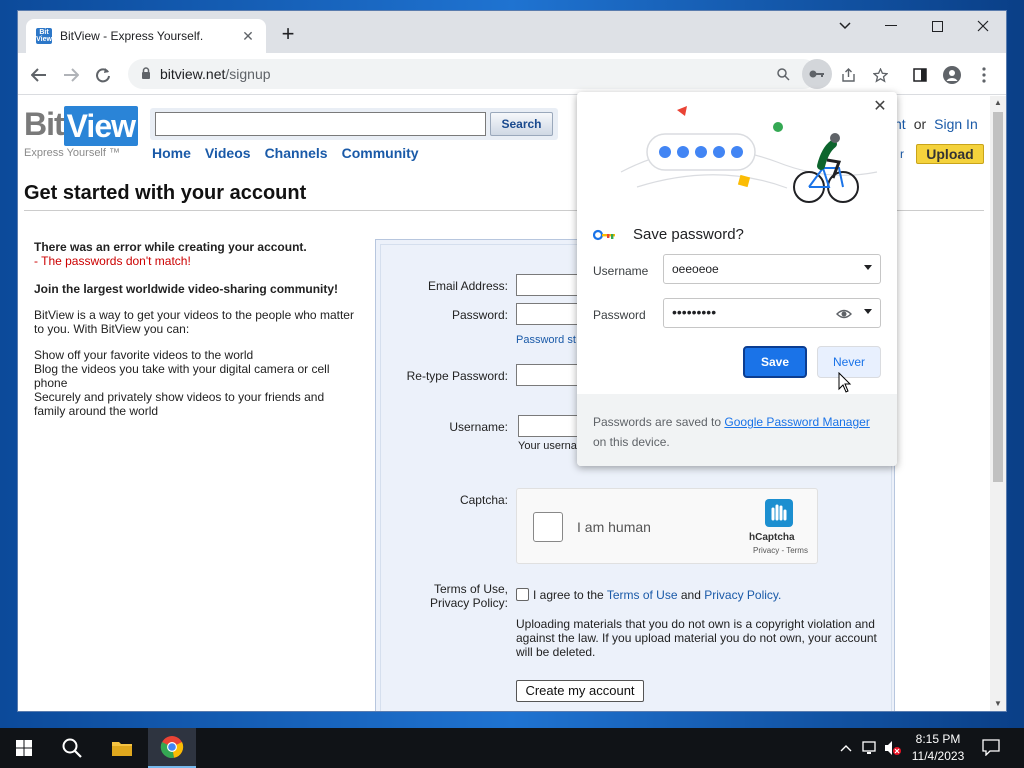 The height and width of the screenshot is (768, 1024). What do you see at coordinates (688, 234) in the screenshot?
I see `popup-title: Save password?` at bounding box center [688, 234].